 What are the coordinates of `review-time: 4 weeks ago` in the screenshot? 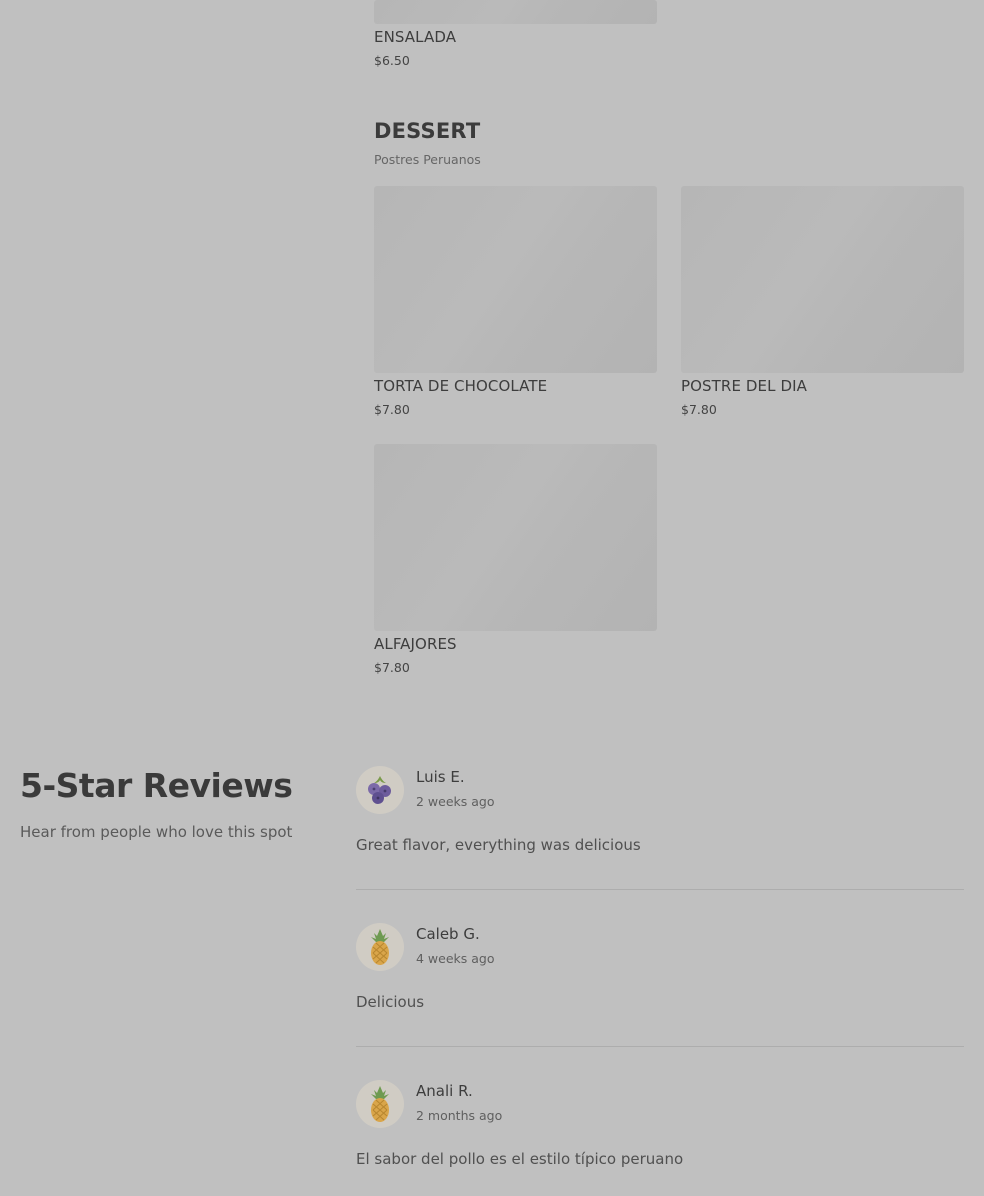 It's located at (455, 958).